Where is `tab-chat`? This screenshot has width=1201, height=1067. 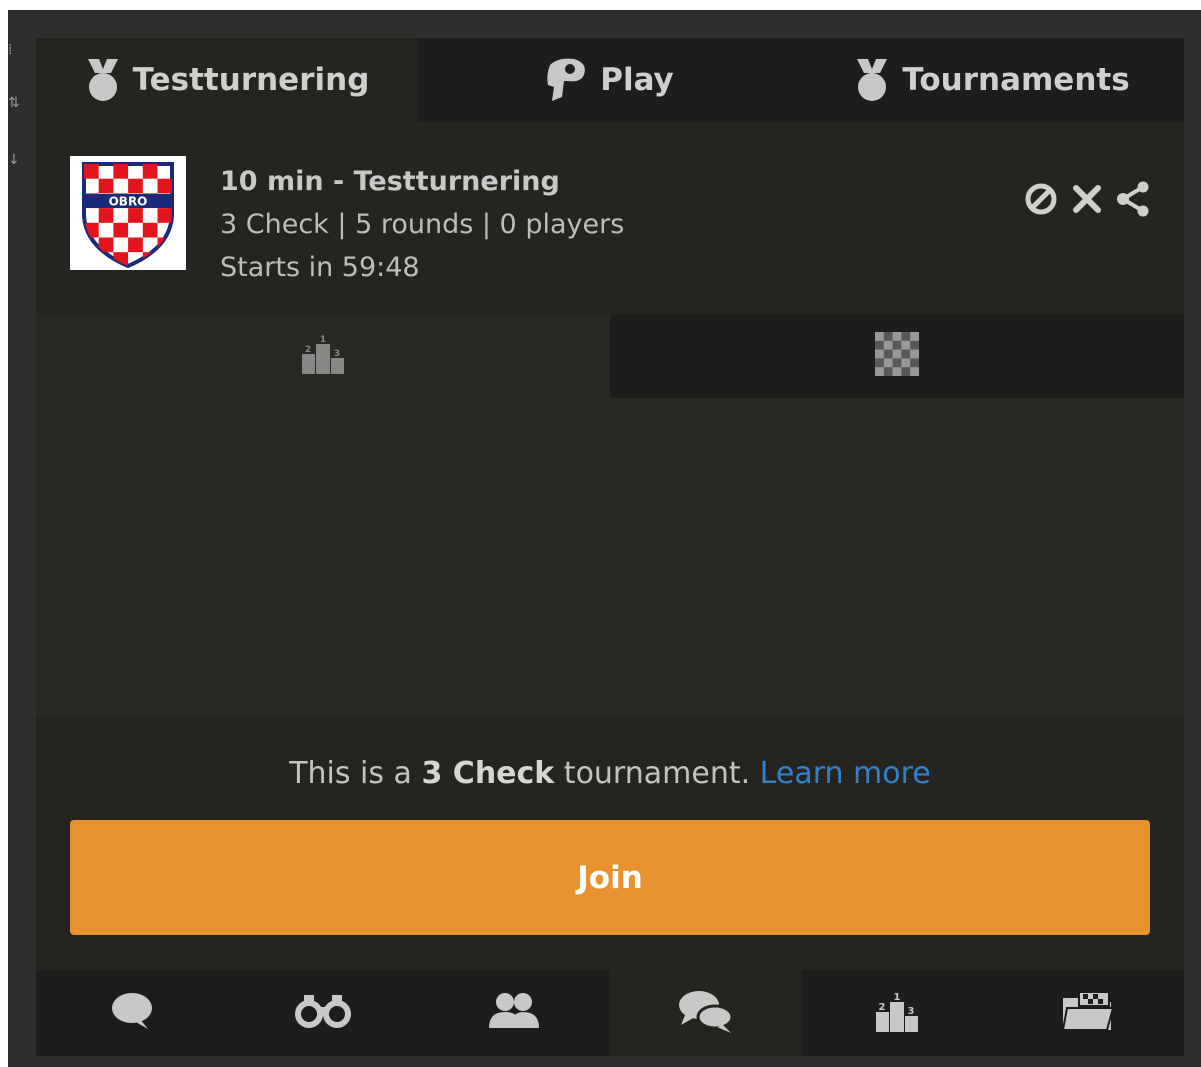
tab-chat is located at coordinates (131, 1013).